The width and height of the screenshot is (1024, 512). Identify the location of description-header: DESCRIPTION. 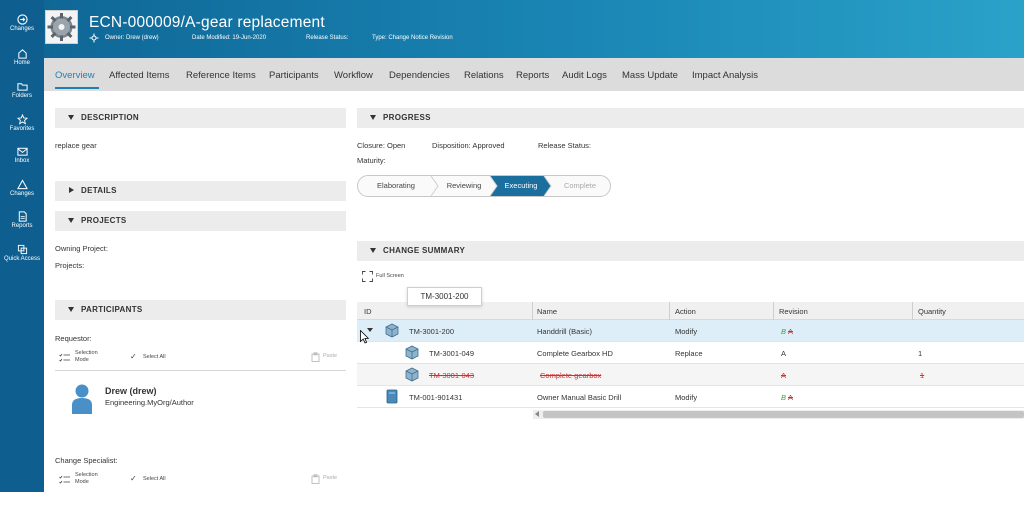
(200, 118).